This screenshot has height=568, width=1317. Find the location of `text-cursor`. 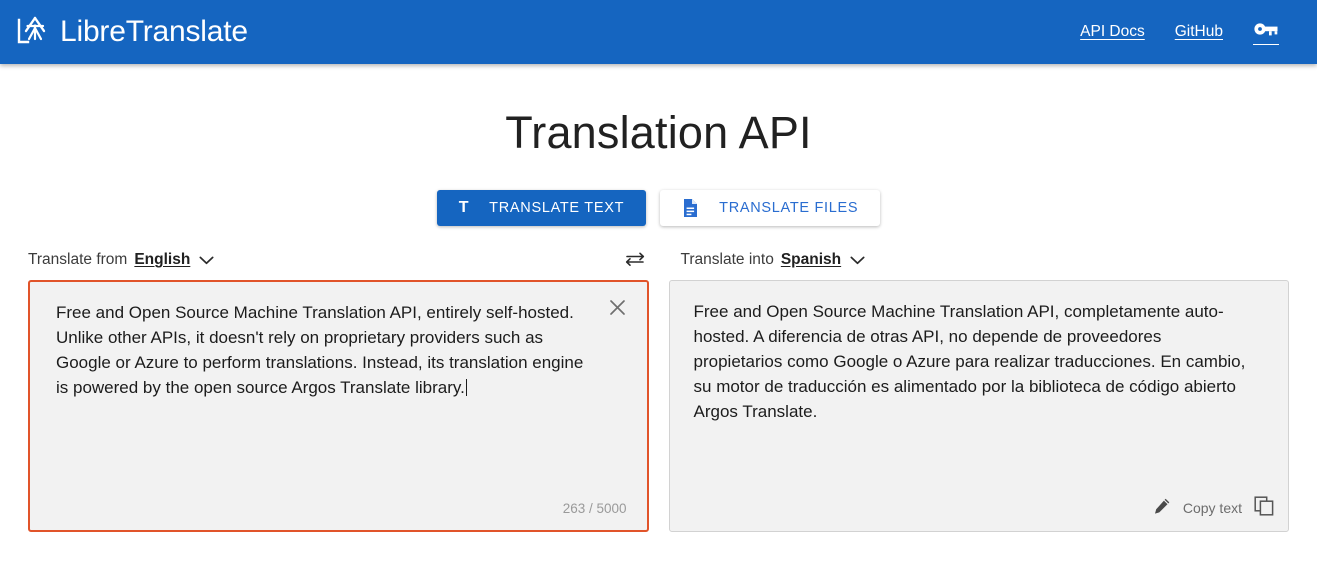

text-cursor is located at coordinates (466, 387).